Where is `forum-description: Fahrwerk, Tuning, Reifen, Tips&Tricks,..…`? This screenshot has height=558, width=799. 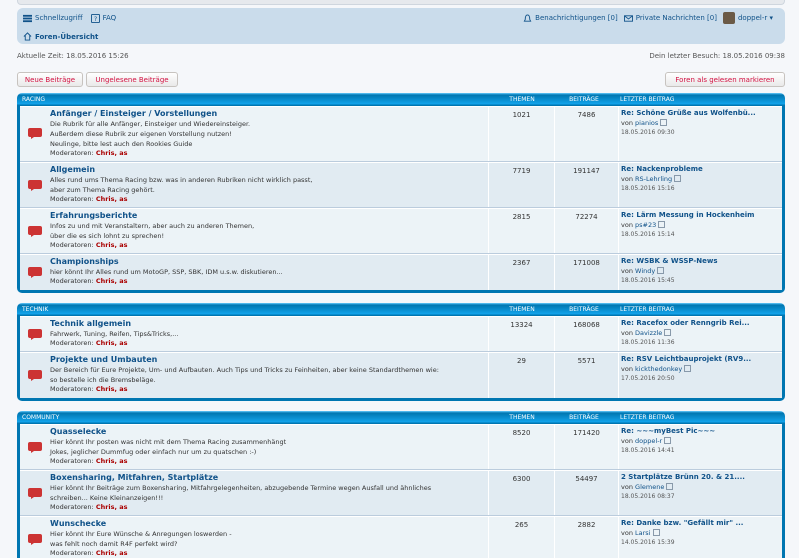 forum-description: Fahrwerk, Tuning, Reifen, Tips&Tricks,..… is located at coordinates (114, 334).